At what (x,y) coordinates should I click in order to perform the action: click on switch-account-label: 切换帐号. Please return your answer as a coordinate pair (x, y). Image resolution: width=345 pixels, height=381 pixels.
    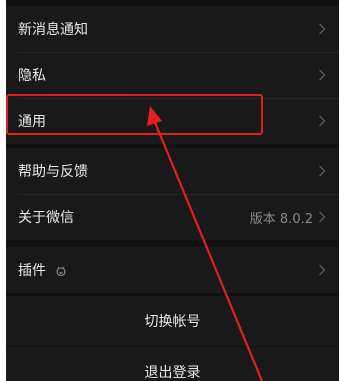
    Looking at the image, I should click on (172, 322).